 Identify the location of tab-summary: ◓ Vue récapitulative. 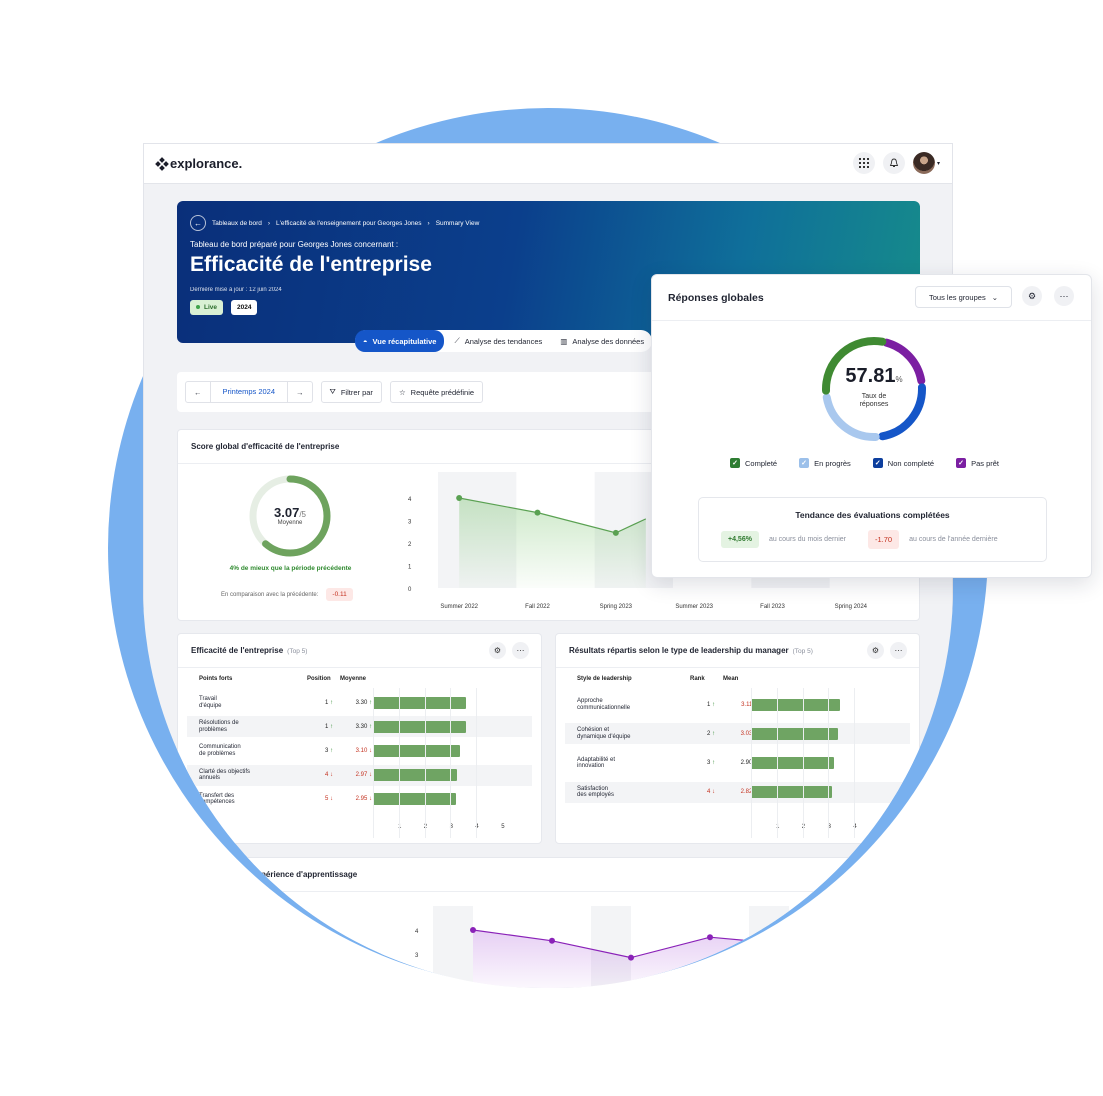
(400, 341).